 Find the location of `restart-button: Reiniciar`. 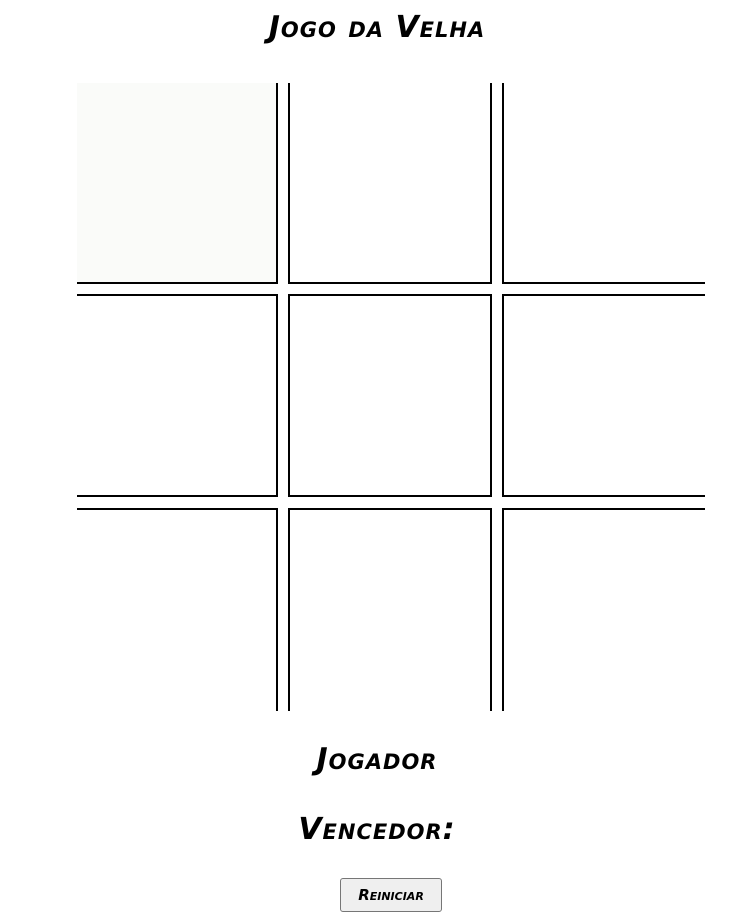

restart-button: Reiniciar is located at coordinates (391, 895).